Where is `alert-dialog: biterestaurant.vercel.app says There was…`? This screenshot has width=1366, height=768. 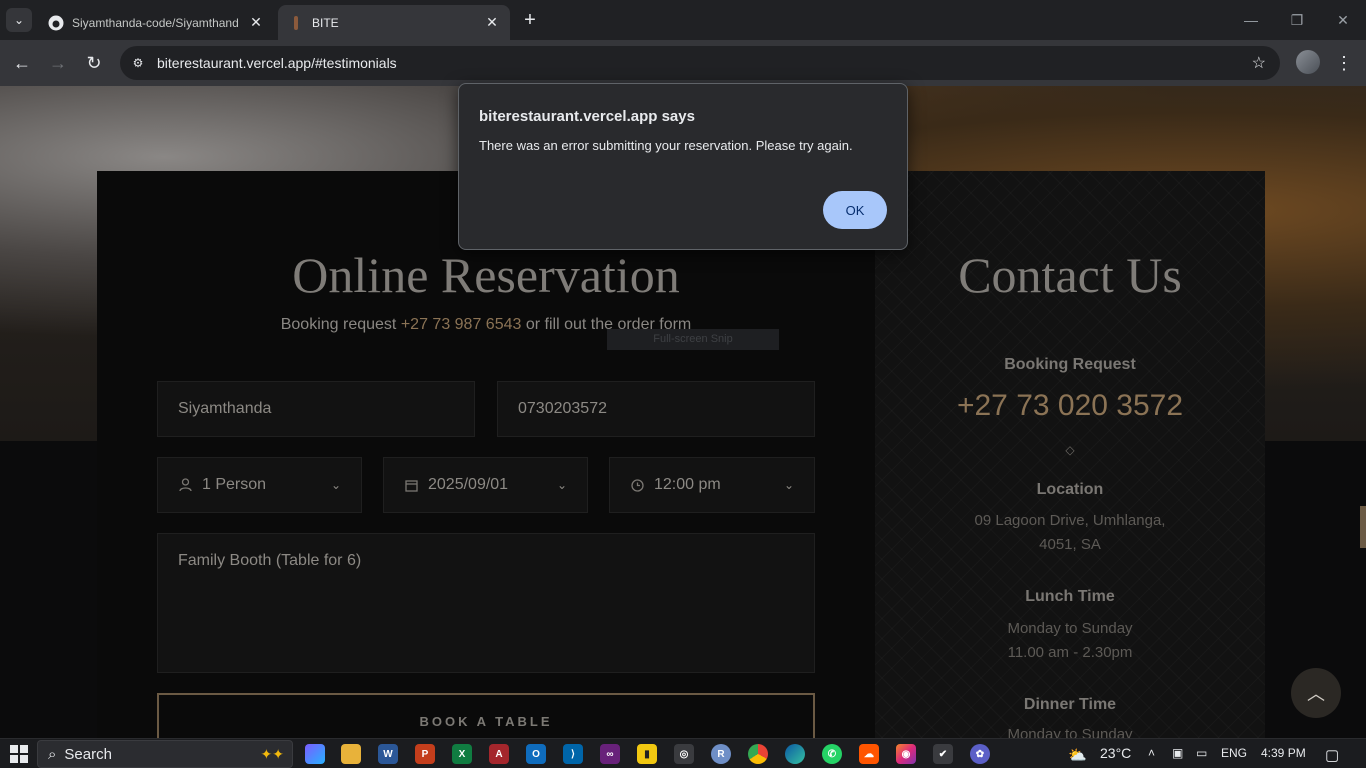 alert-dialog: biterestaurant.vercel.app says There was… is located at coordinates (683, 166).